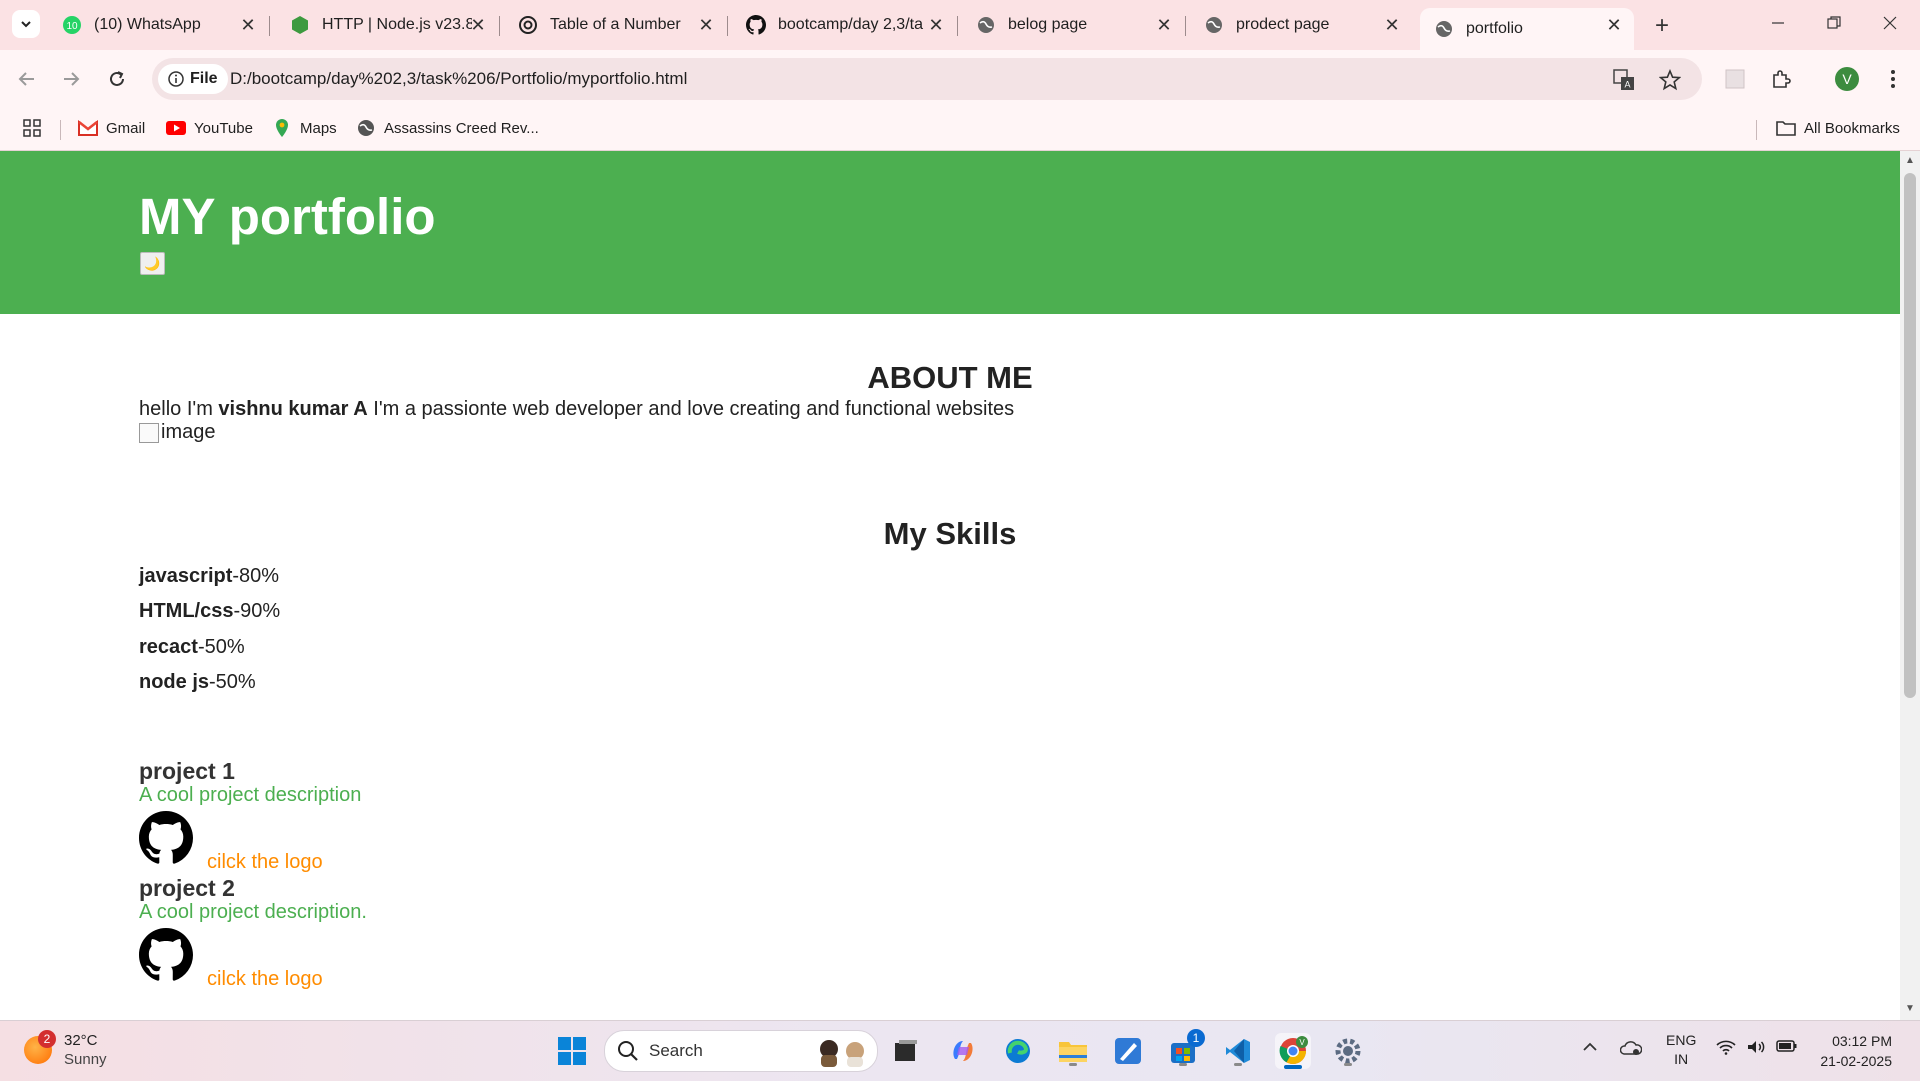 Image resolution: width=1920 pixels, height=1081 pixels. I want to click on scroll-up-arrow-icon: ▲, so click(1910, 160).